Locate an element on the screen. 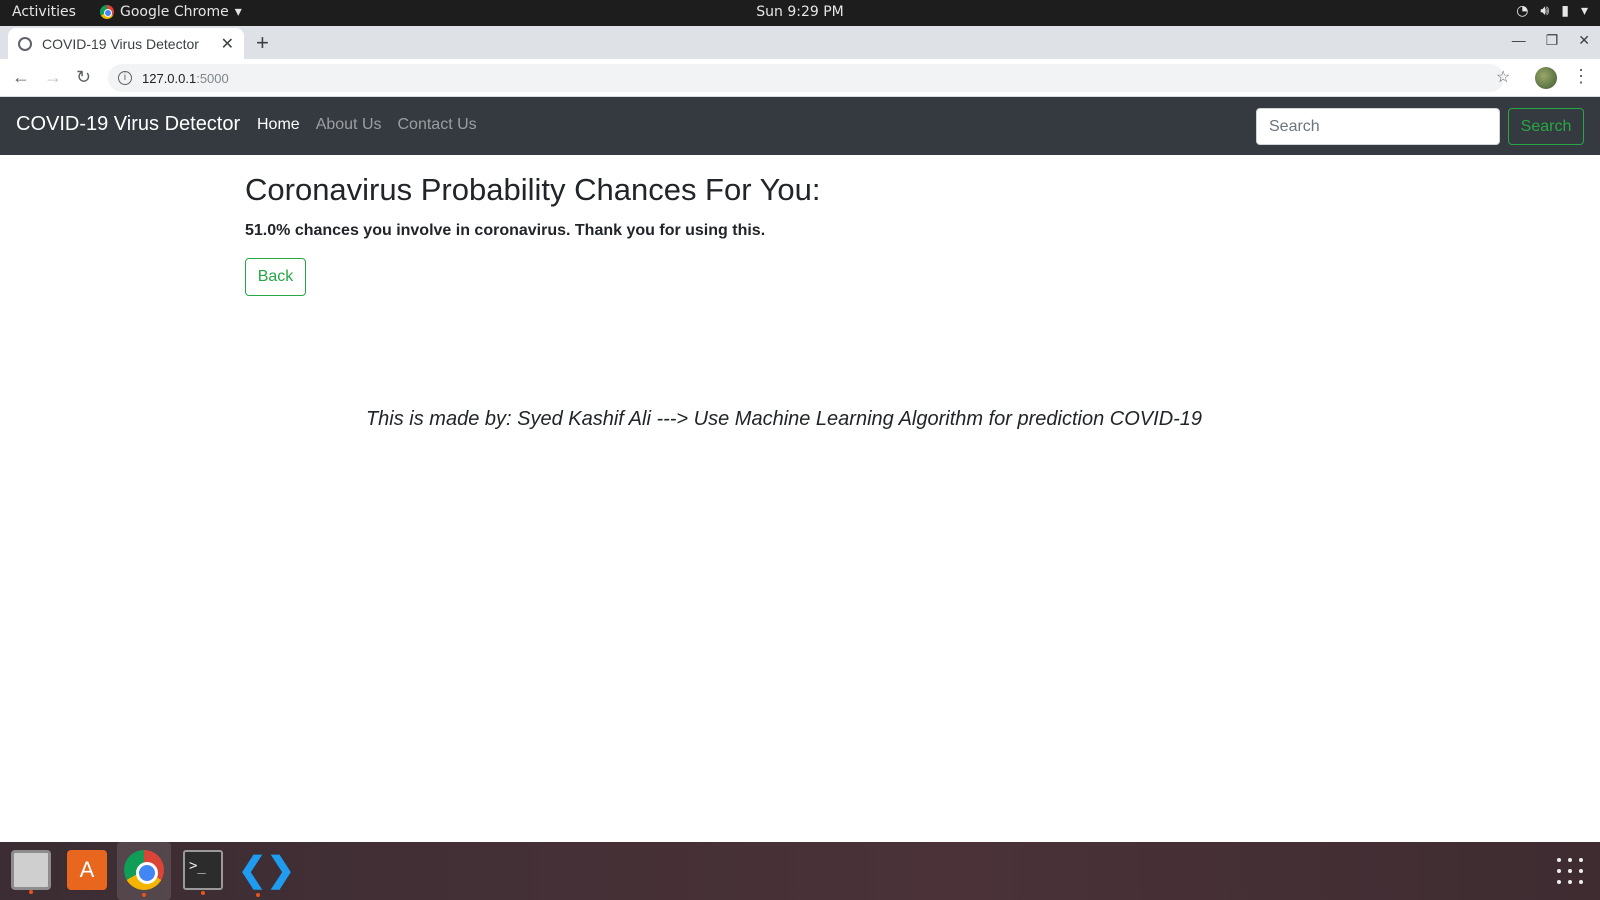 Image resolution: width=1600 pixels, height=900 pixels. nav-link-contact-us: Contact Us is located at coordinates (437, 125).